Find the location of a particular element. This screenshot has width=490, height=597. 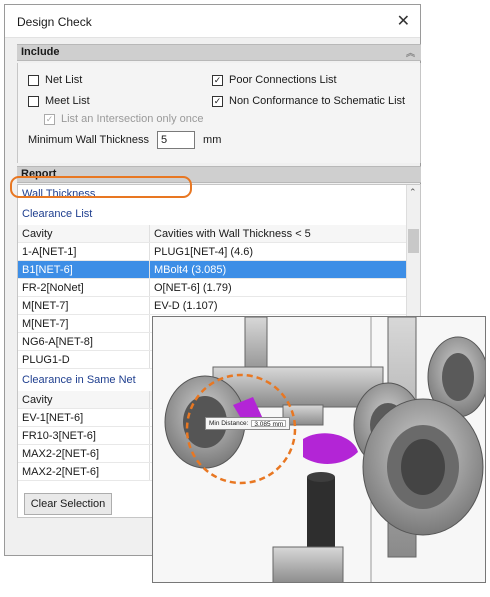

cell-cavity: 1-A[NET-1] is located at coordinates (84, 251).